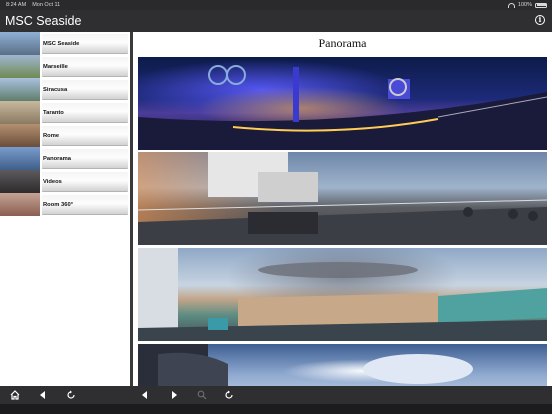 The width and height of the screenshot is (552, 414). I want to click on status-bar: 8:24 AM Mon Oct 11 100%, so click(276, 5).